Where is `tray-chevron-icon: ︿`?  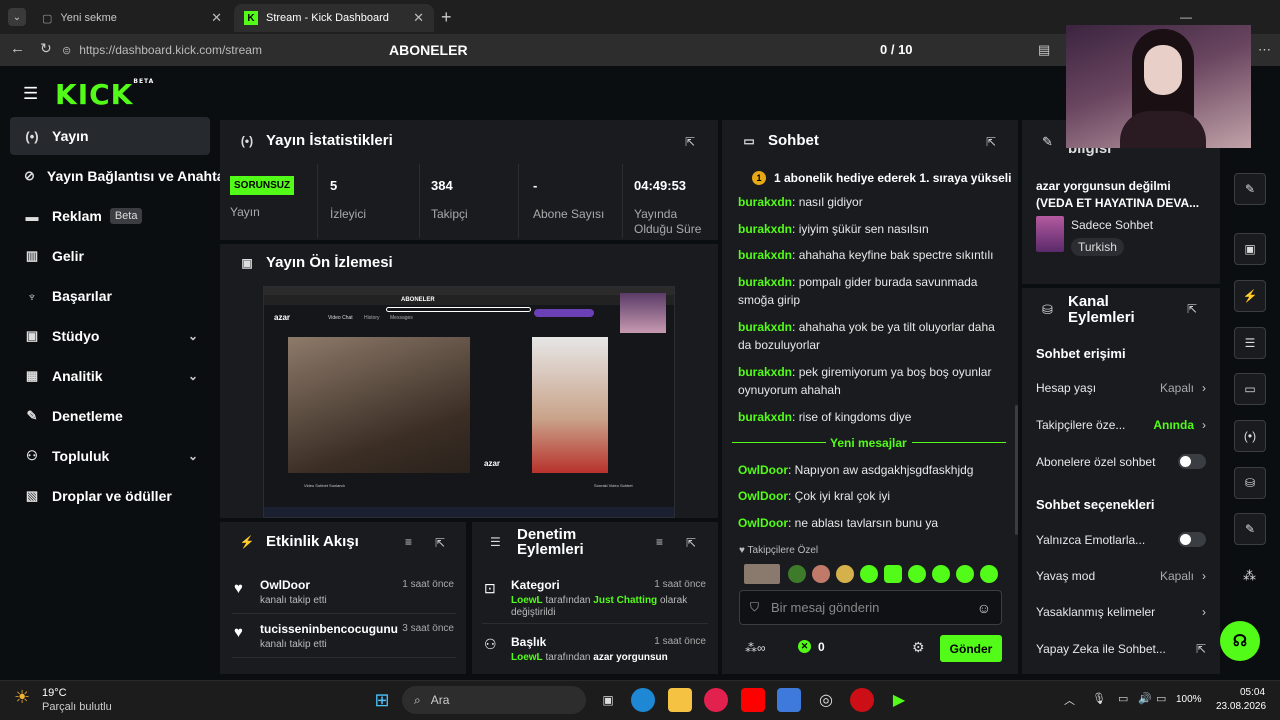
tray-chevron-icon: ︿ is located at coordinates (1069, 700).